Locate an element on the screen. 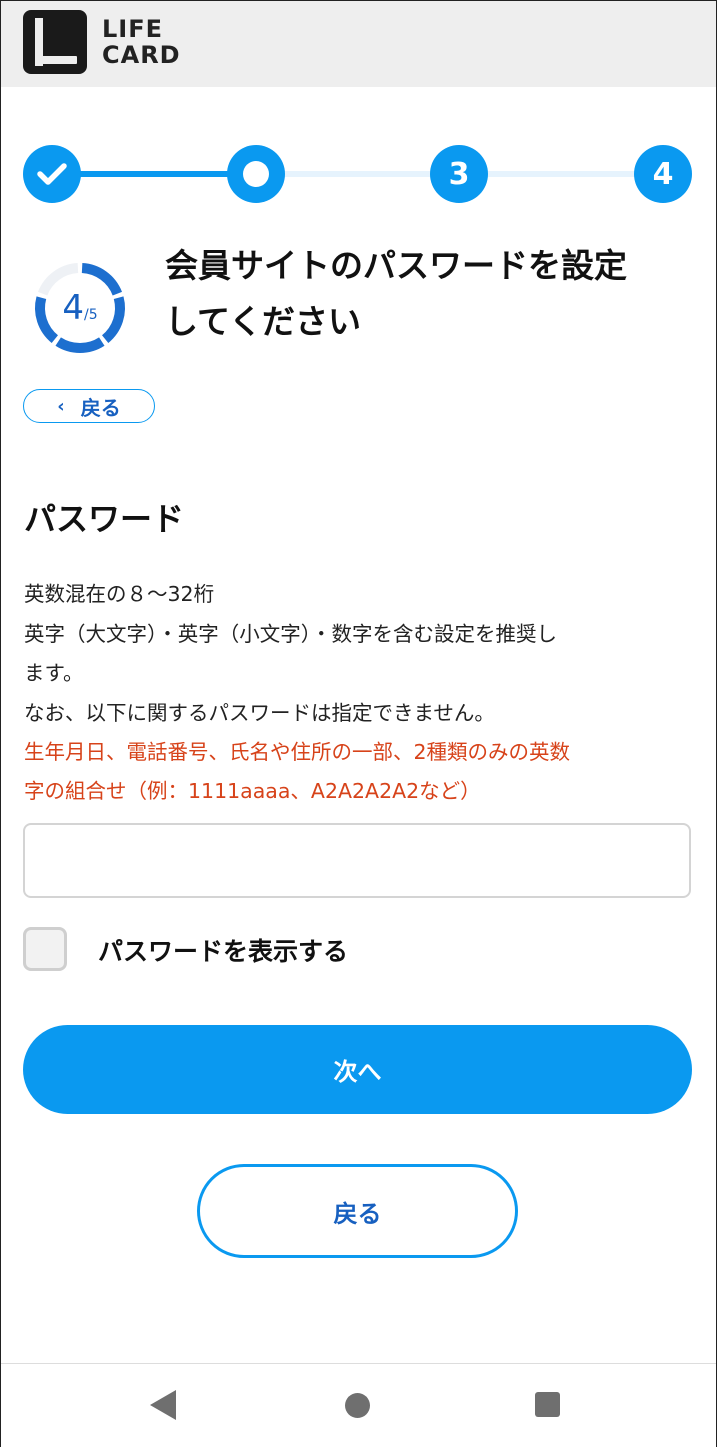 The width and height of the screenshot is (717, 1447). password-help-2: 英字（大文字）・英字（小文字）・数字を含む設定を推奨し is located at coordinates (290, 634).